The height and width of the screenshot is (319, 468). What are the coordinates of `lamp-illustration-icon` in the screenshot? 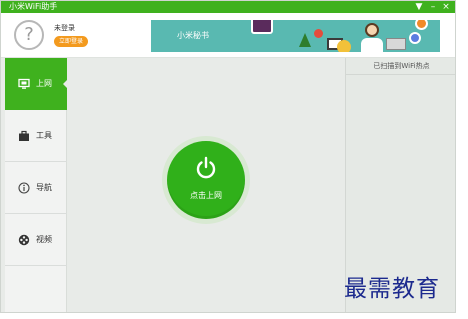 It's located at (318, 33).